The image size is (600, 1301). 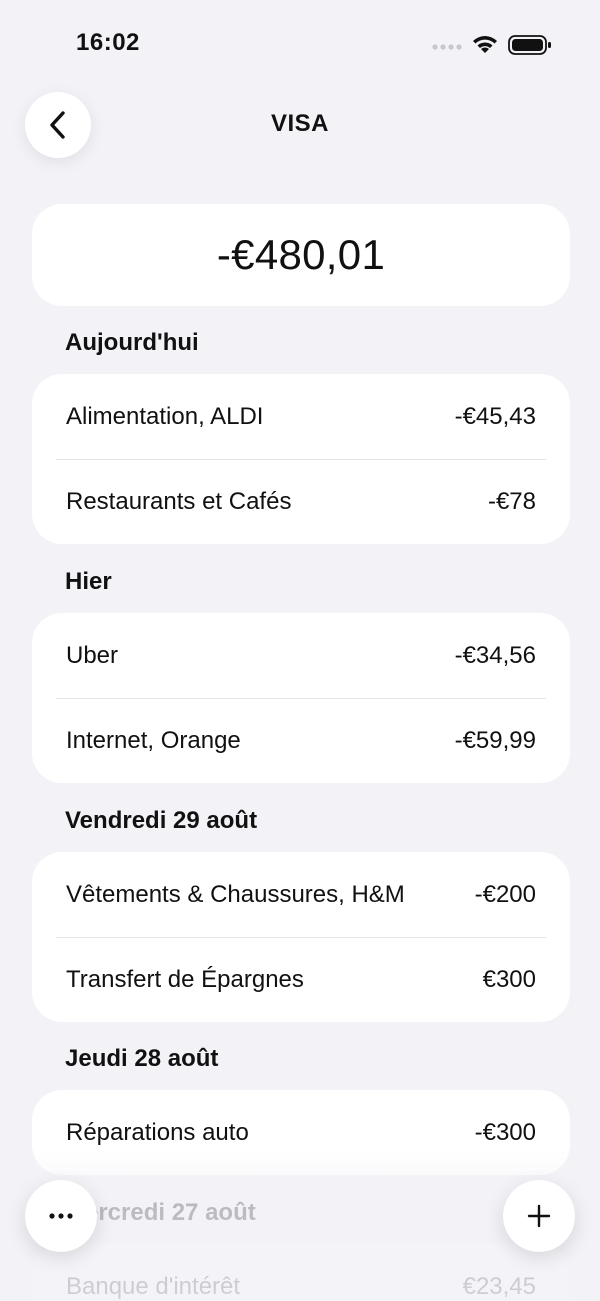 I want to click on transaction-group-wednesday: Banque d'intérêt €23,45, so click(x=301, y=1272).